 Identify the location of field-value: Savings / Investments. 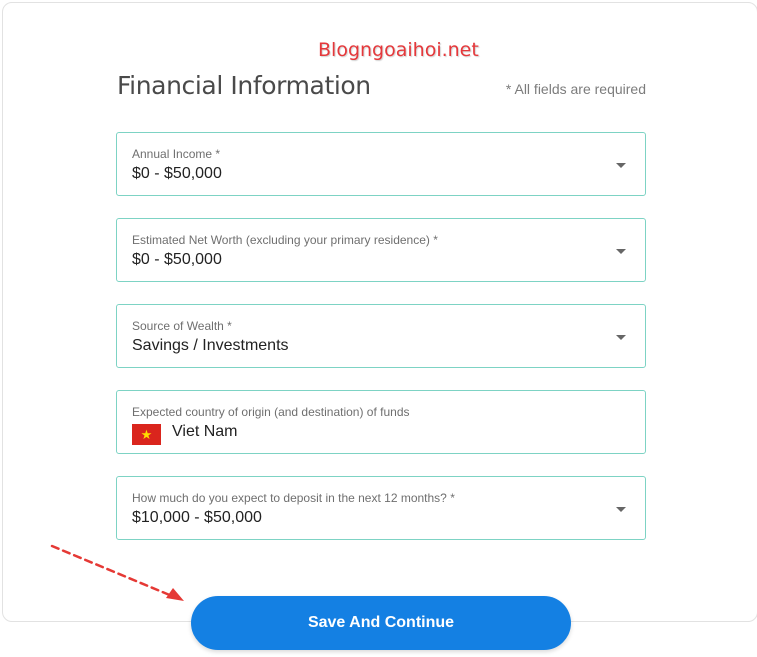
(210, 345).